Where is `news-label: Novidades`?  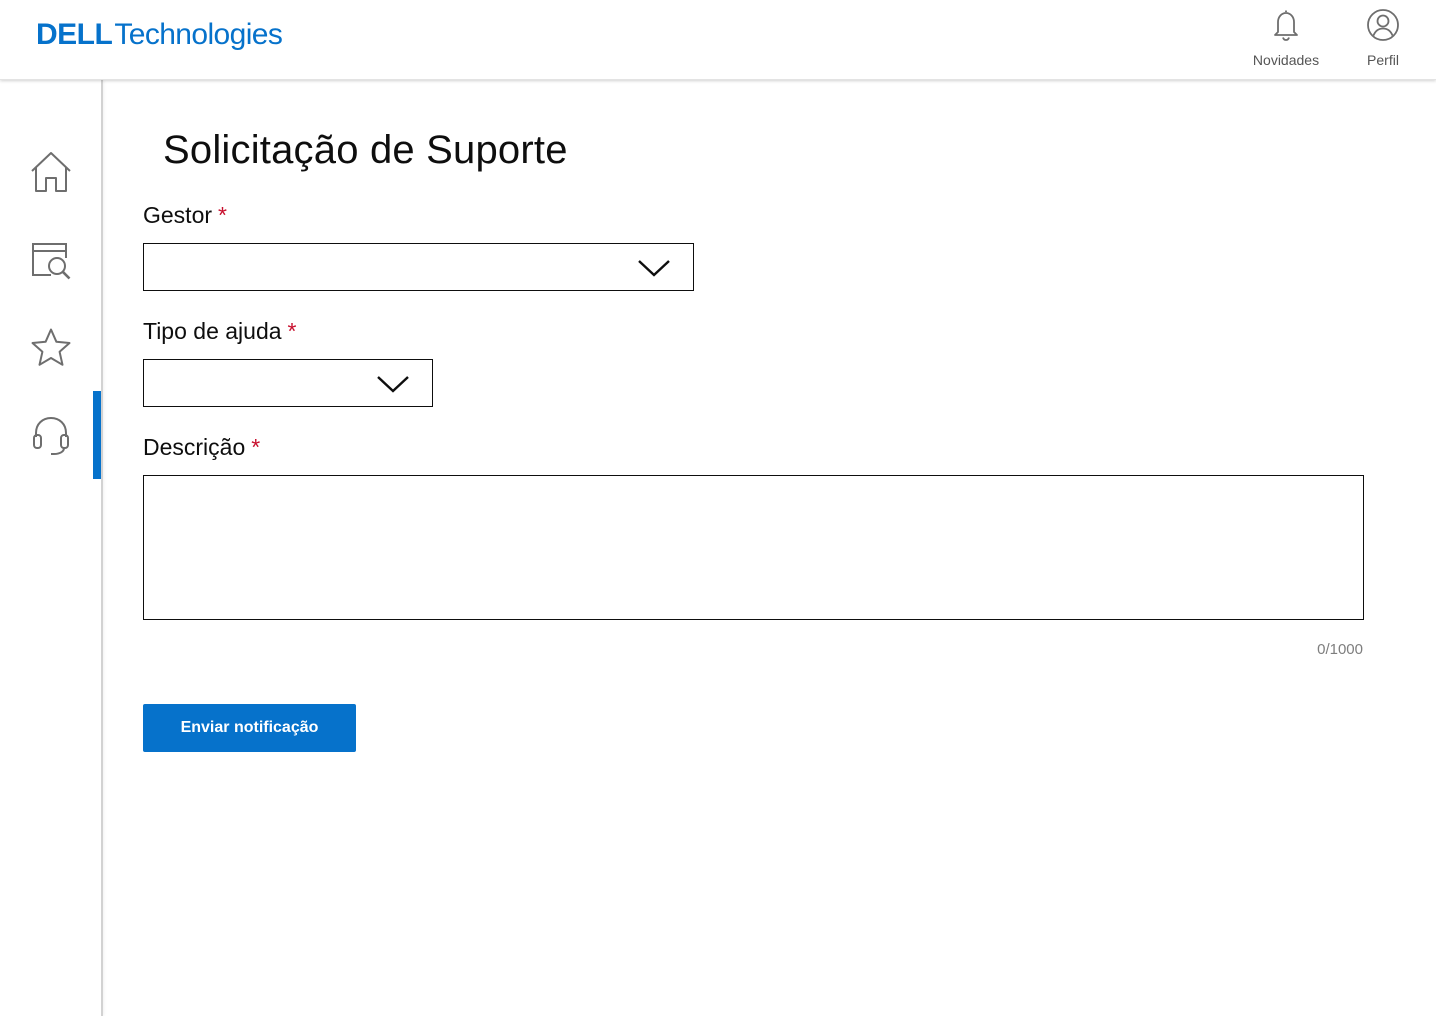
news-label: Novidades is located at coordinates (1286, 60).